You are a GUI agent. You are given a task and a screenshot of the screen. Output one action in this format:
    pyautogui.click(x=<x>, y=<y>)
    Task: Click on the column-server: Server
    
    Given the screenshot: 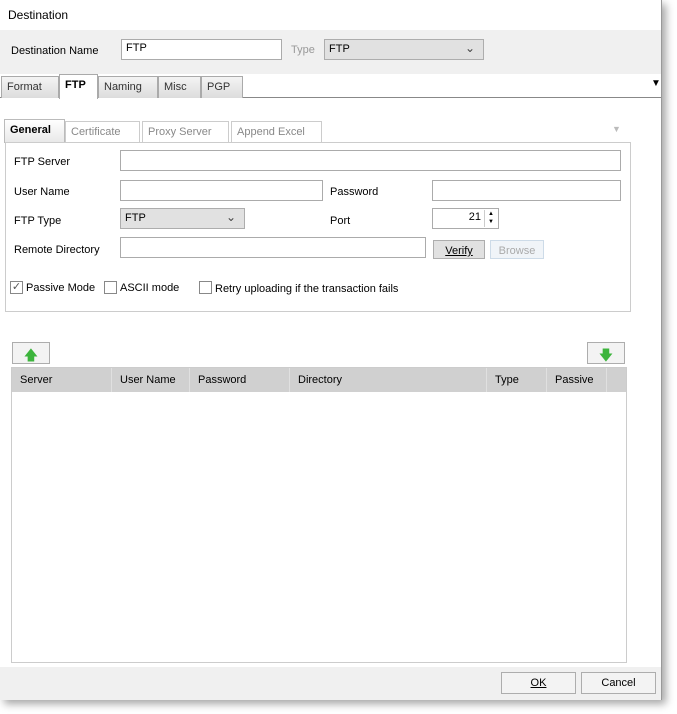 What is the action you would take?
    pyautogui.click(x=62, y=380)
    